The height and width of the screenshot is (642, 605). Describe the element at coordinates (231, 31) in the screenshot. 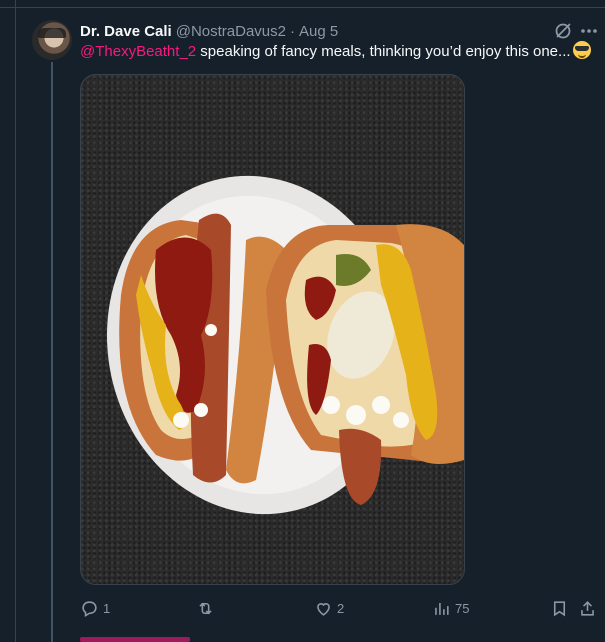

I see `author-handle: @NostraDavus2` at that location.